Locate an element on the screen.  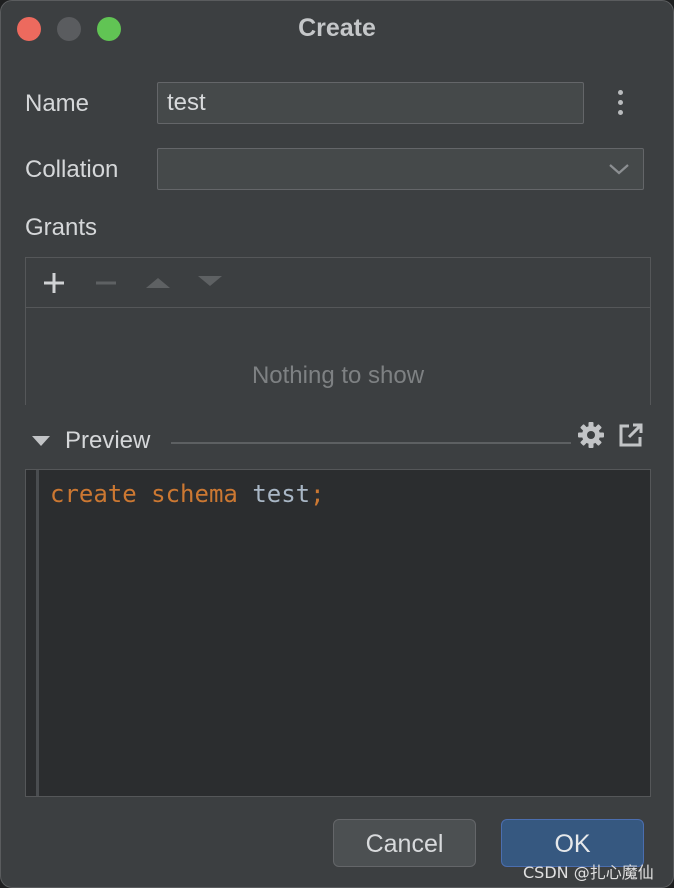
sql-identifier: test is located at coordinates (281, 494).